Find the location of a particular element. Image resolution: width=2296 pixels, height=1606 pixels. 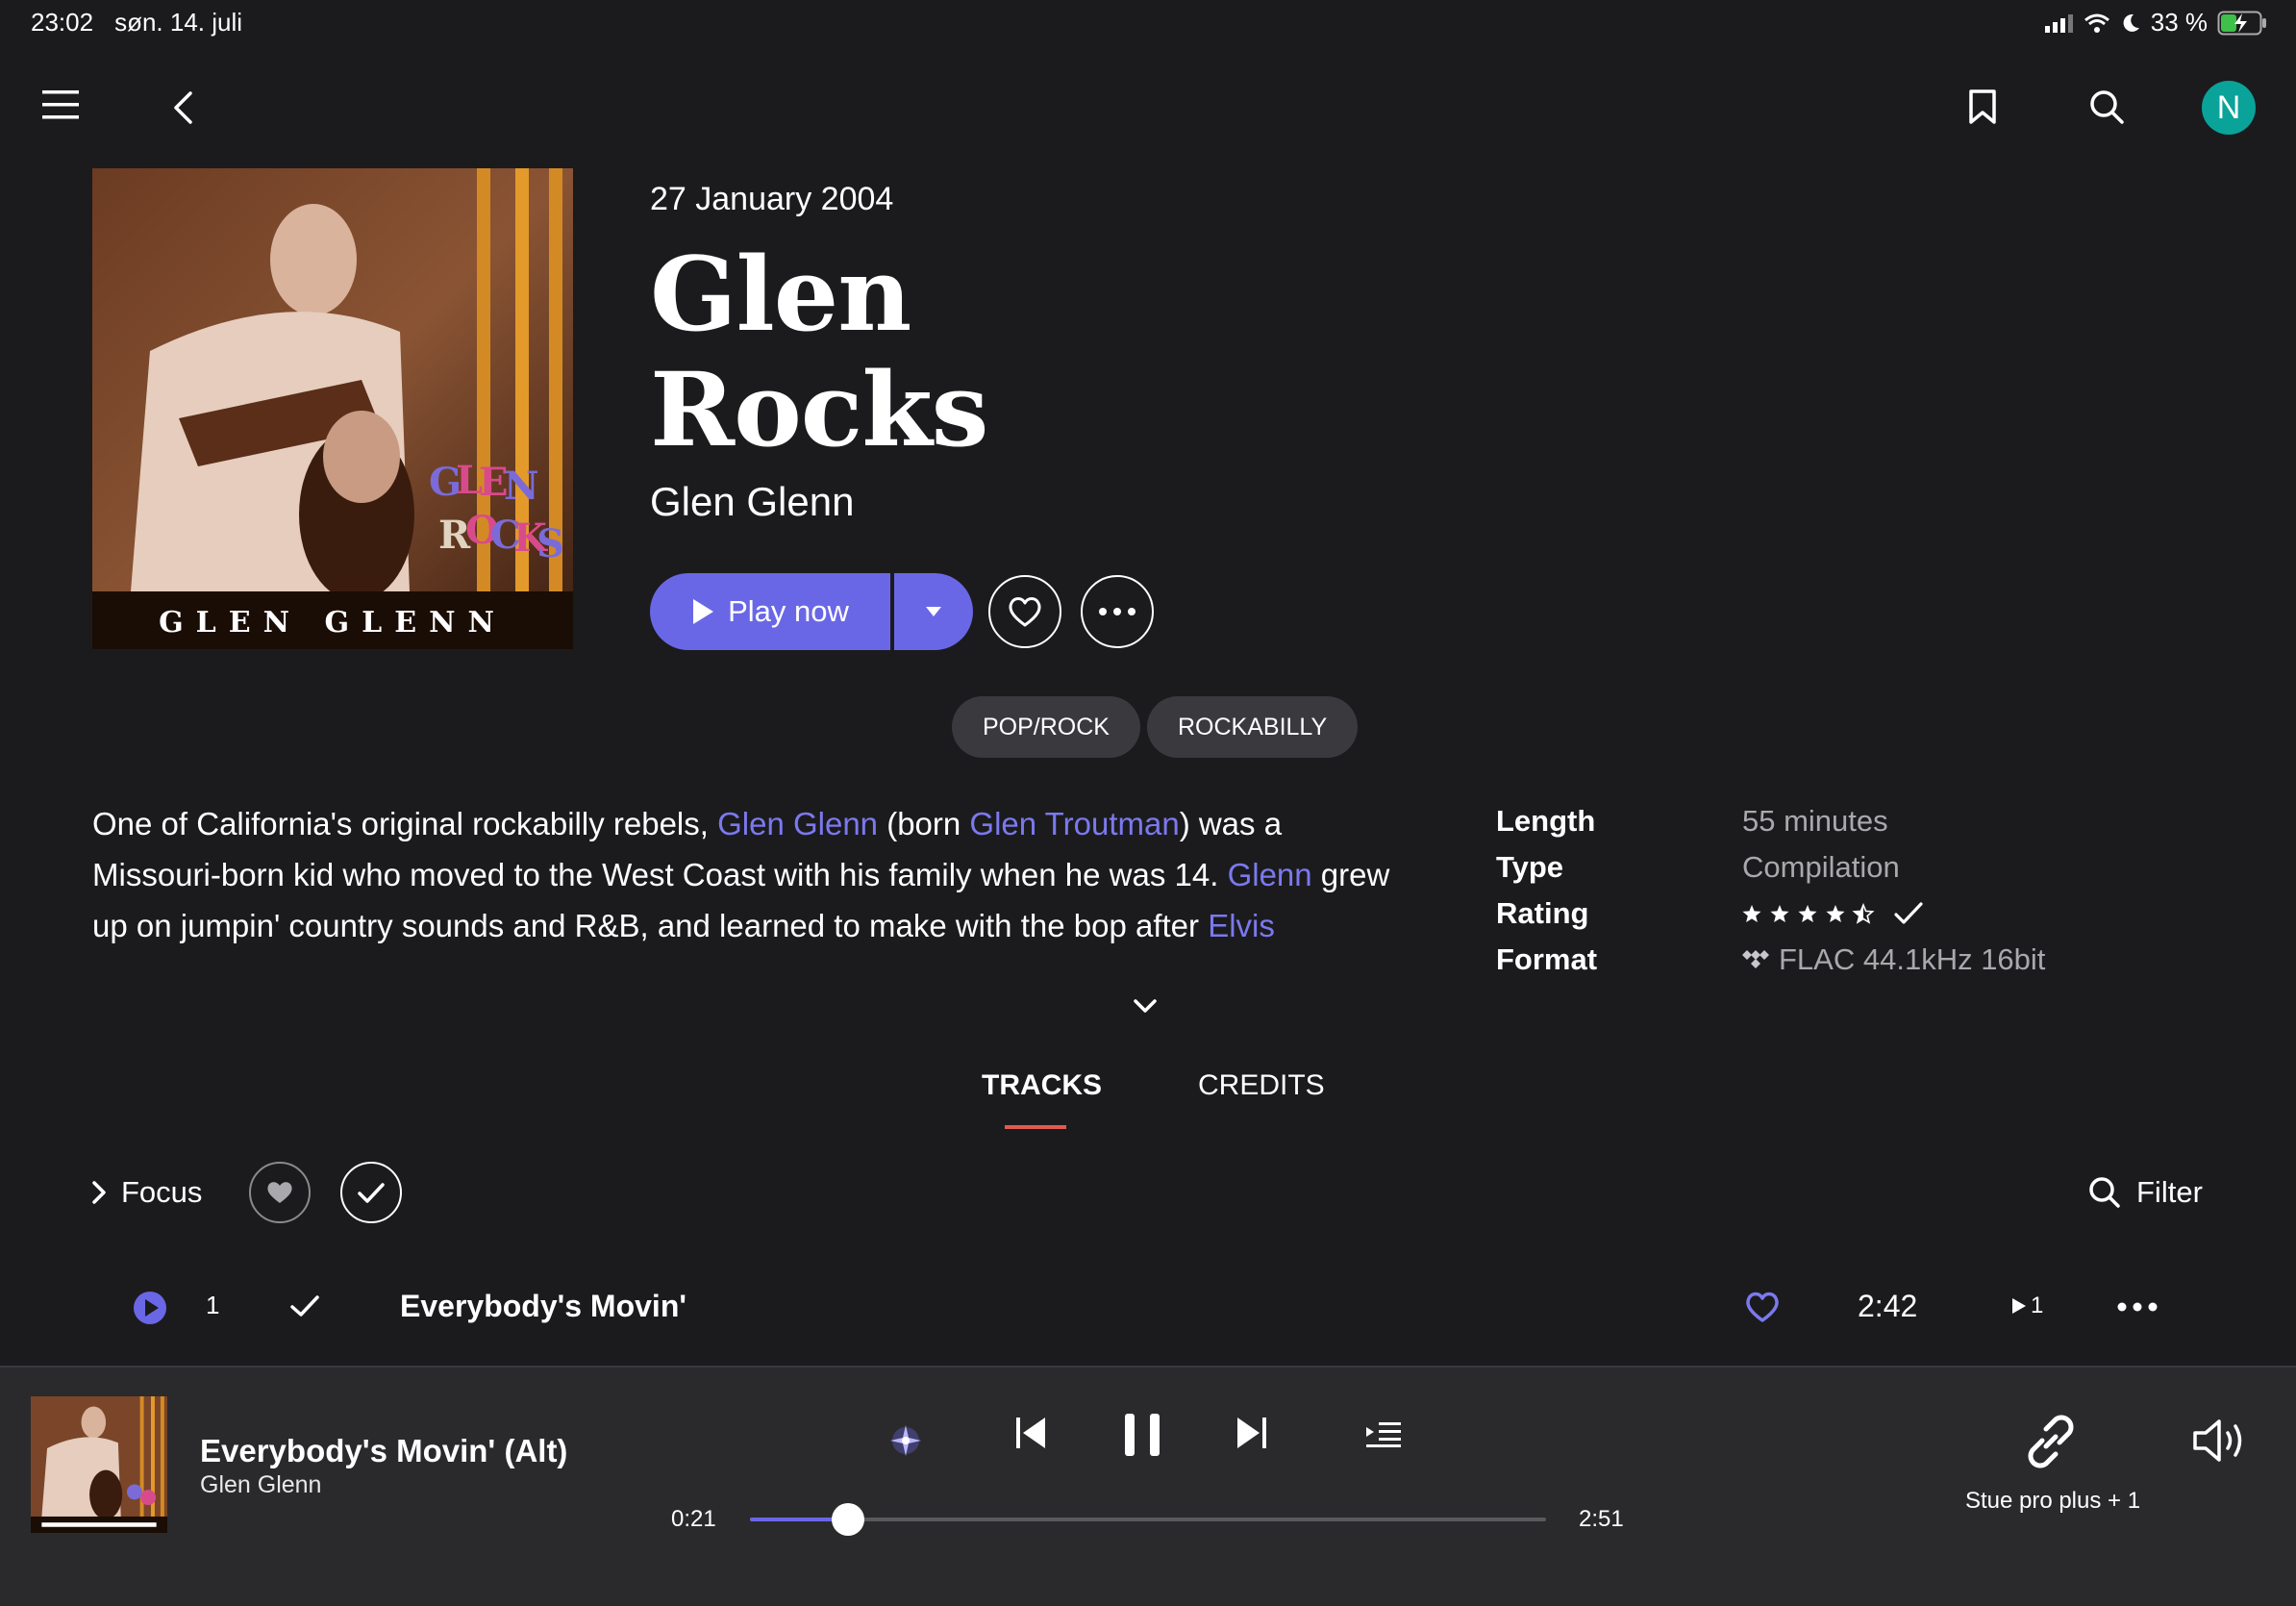

album-title-line-1: Glen is located at coordinates (780, 294).